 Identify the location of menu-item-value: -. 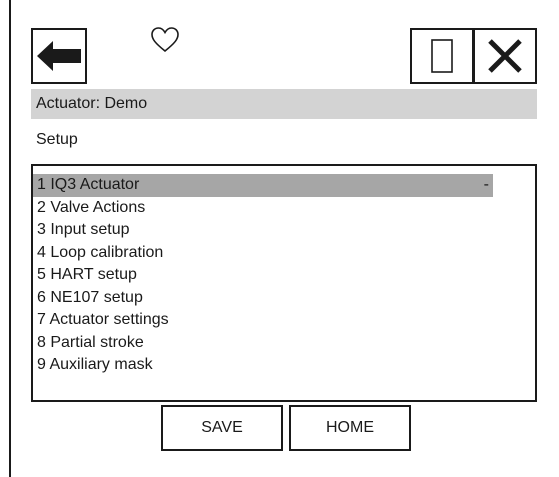
(486, 184).